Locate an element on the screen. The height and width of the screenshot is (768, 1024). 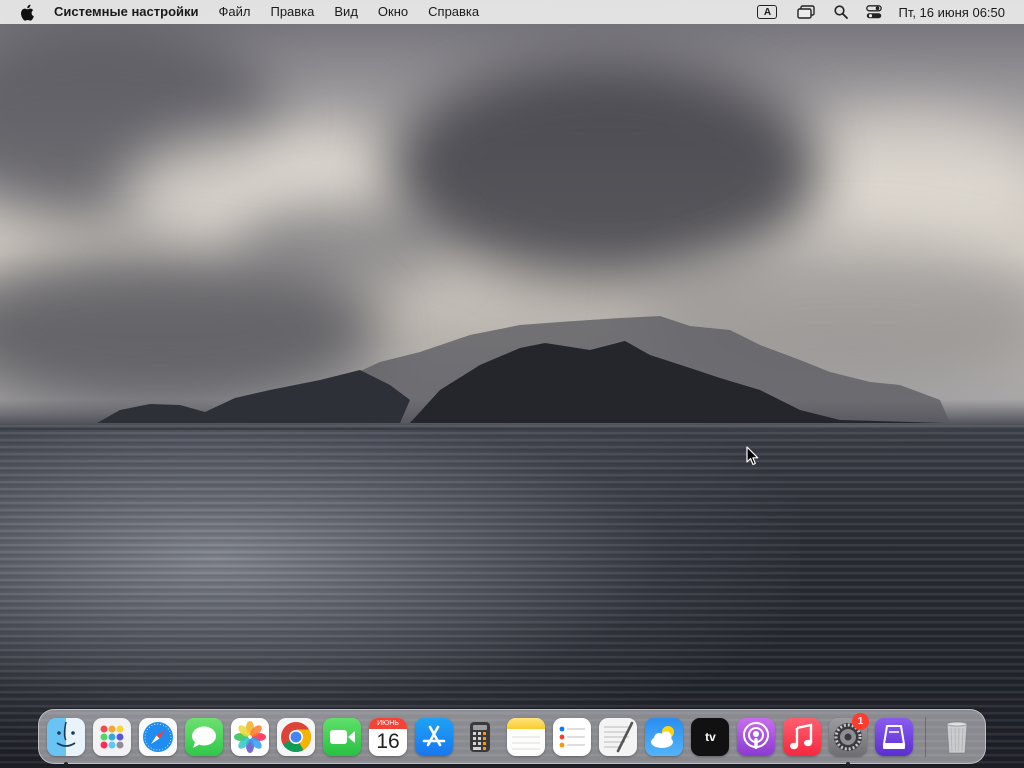
mouse-pointer-icon is located at coordinates (752, 456).